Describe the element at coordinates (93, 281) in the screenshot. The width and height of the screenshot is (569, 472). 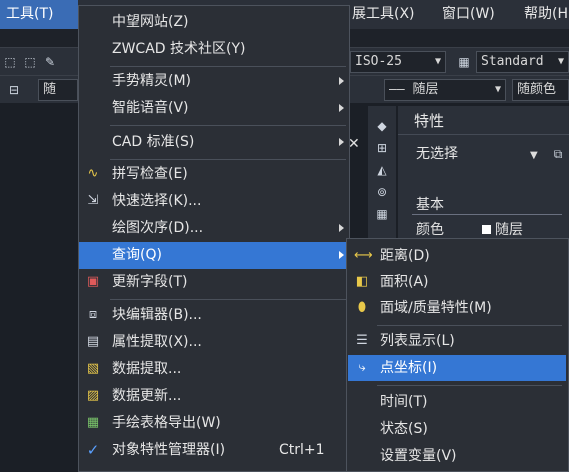
I see `update-field-icon: ▣` at that location.